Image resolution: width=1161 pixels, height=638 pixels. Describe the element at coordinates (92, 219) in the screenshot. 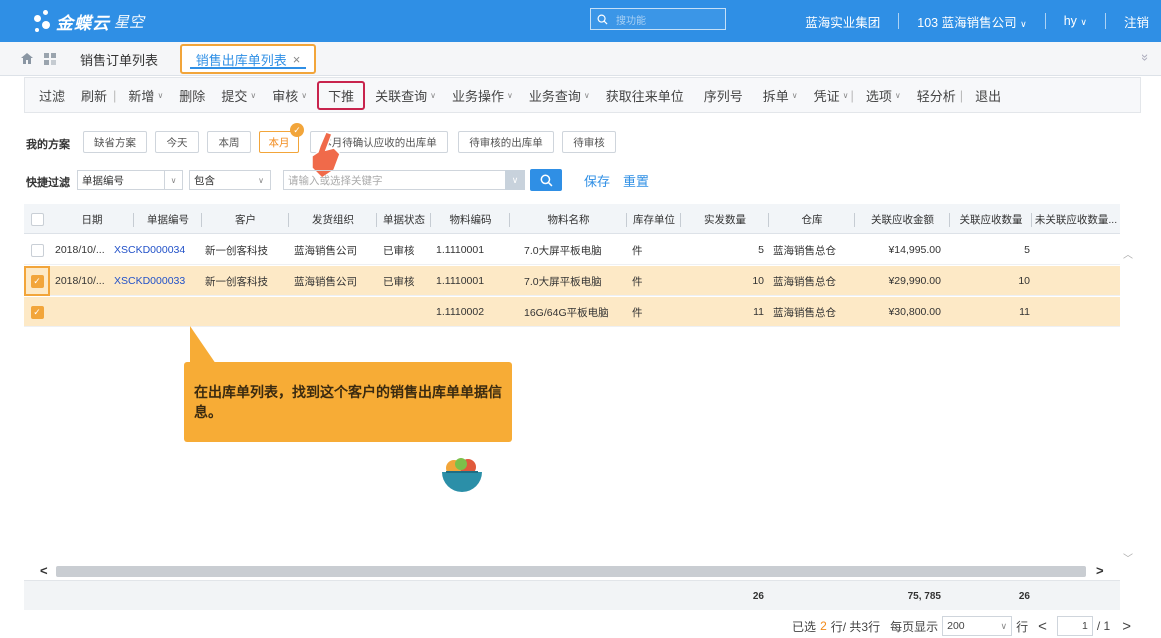

I see `col-date: 日期` at that location.